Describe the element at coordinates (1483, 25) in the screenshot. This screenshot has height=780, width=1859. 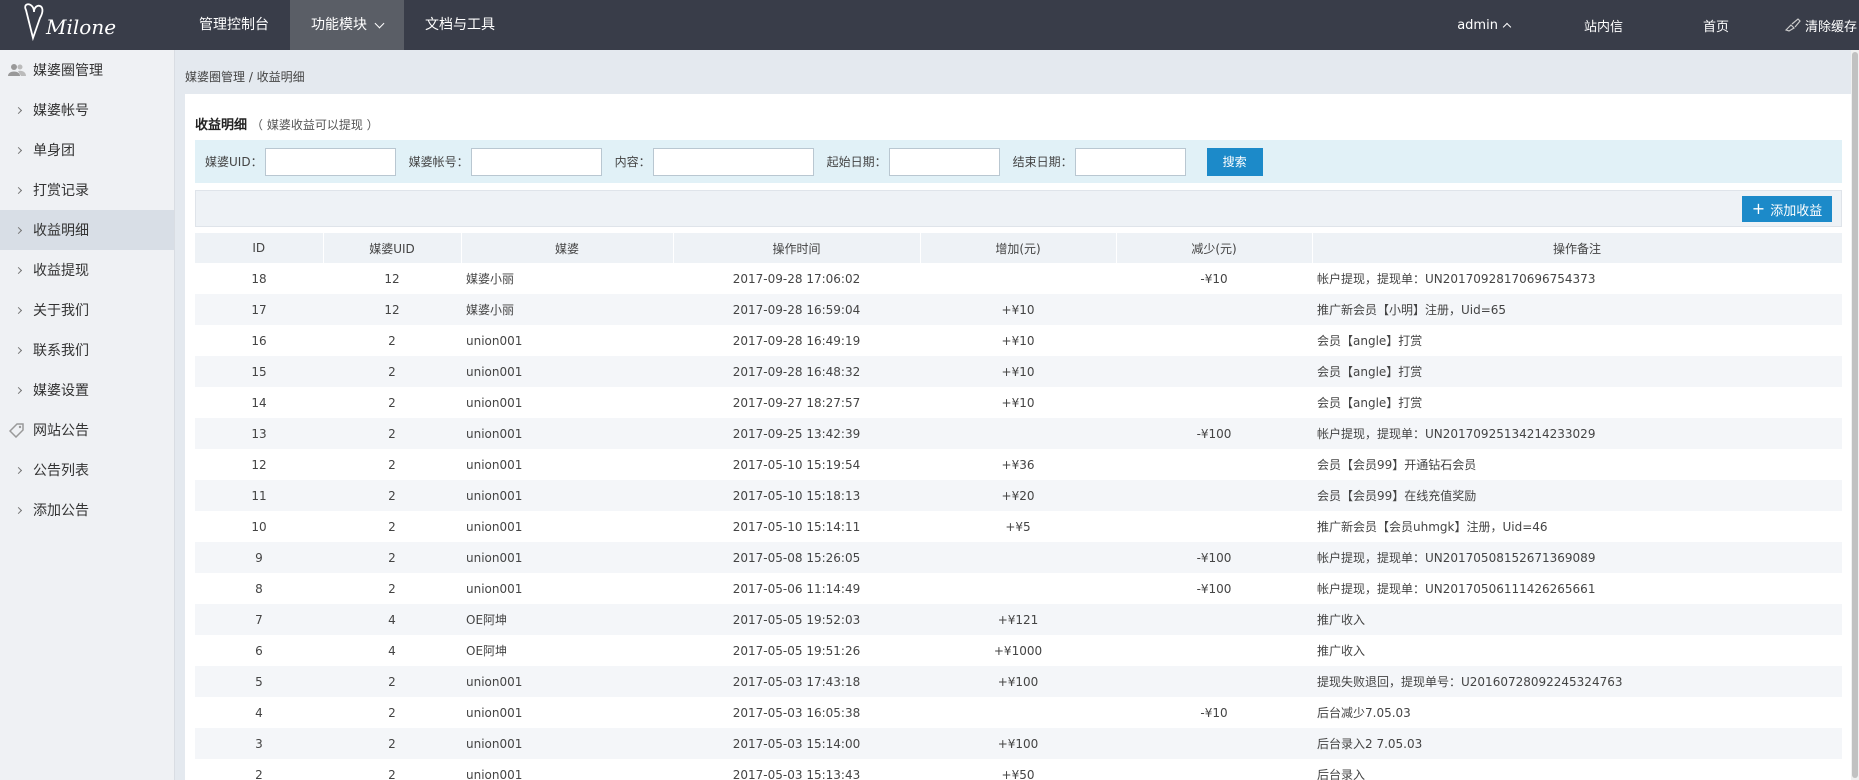
I see `admin-menu: admin` at that location.